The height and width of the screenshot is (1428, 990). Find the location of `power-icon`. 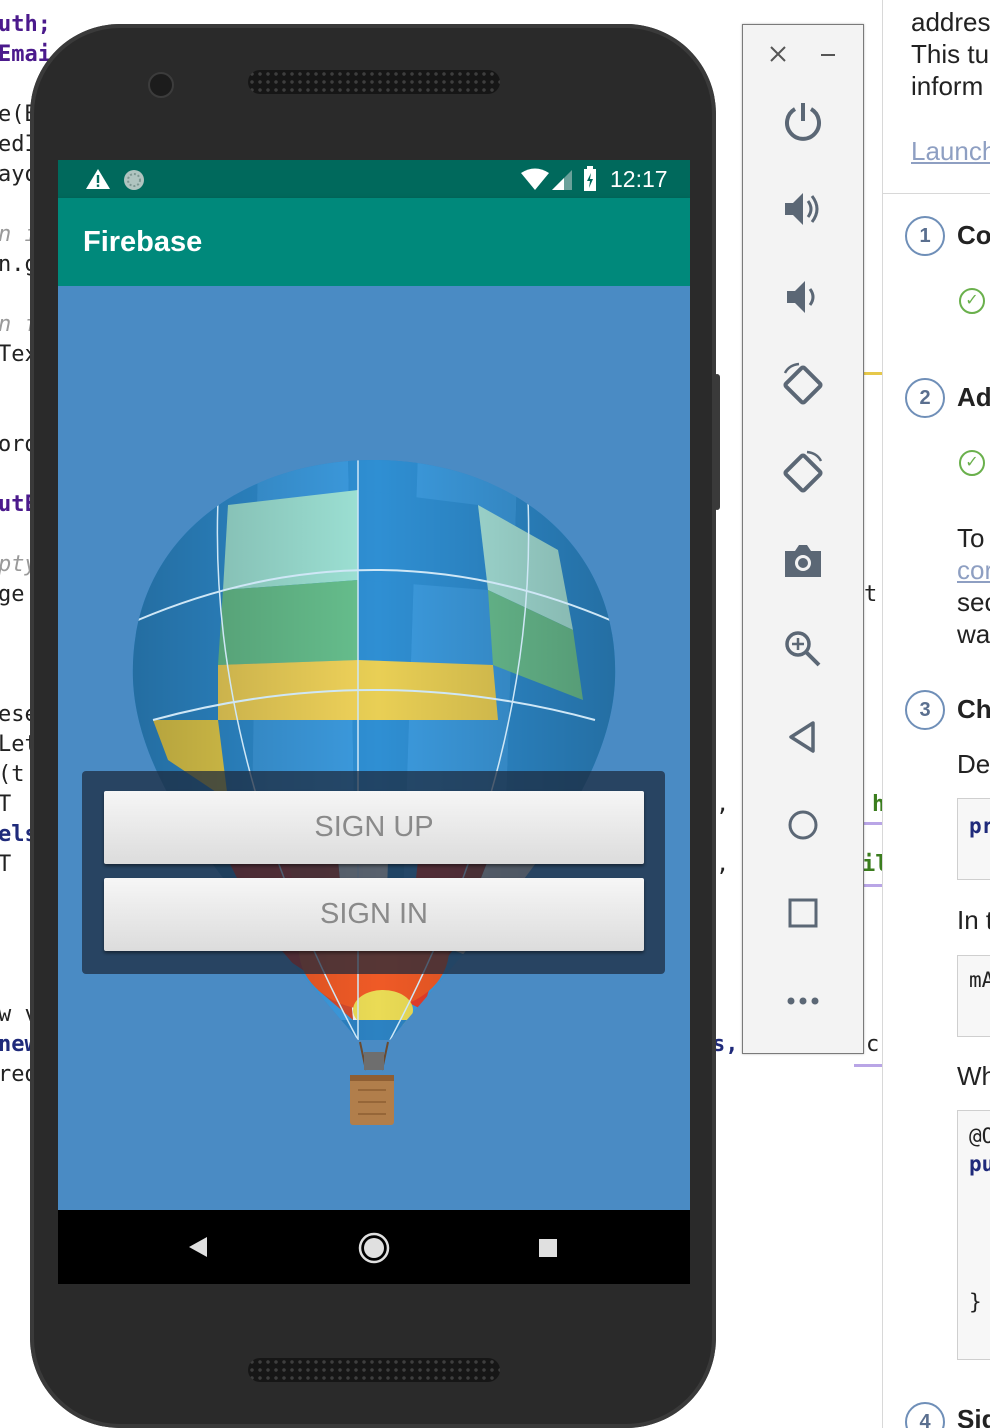

power-icon is located at coordinates (803, 122).